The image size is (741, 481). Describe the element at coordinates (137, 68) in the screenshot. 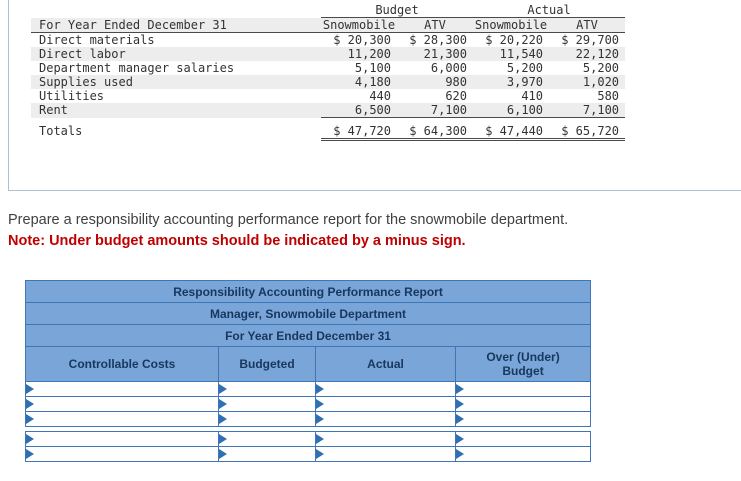

I see `row-label: Department manager salaries` at that location.